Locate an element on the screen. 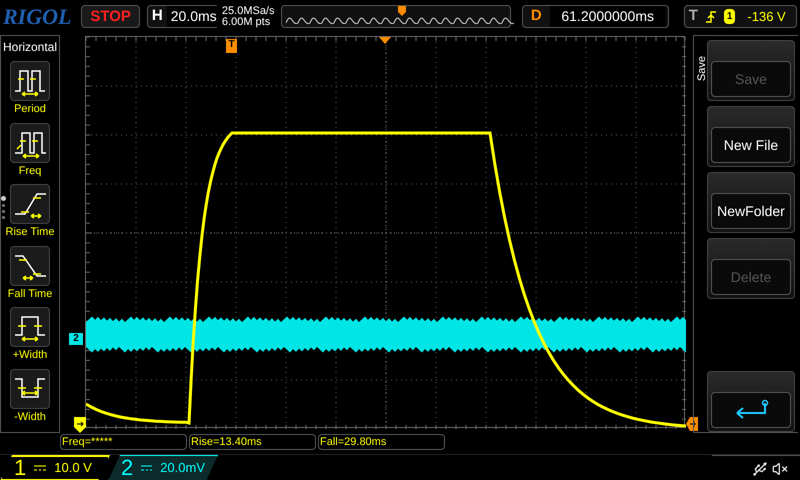 The image size is (800, 480). trigger-marker: T is located at coordinates (231, 46).